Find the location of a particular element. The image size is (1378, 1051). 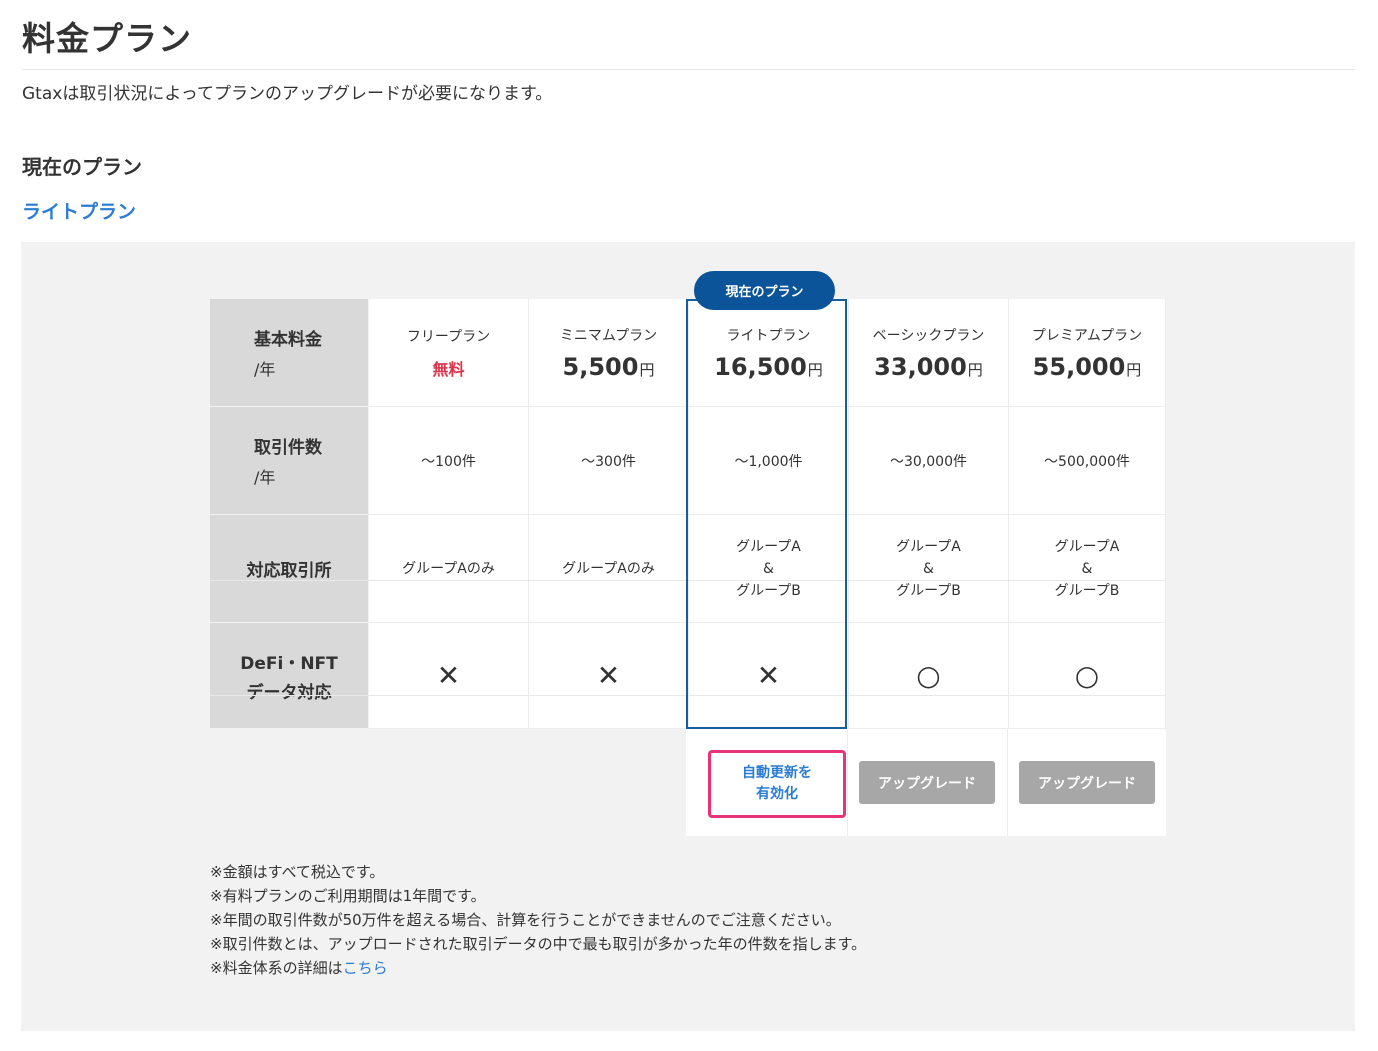

title-divider is located at coordinates (688, 69).